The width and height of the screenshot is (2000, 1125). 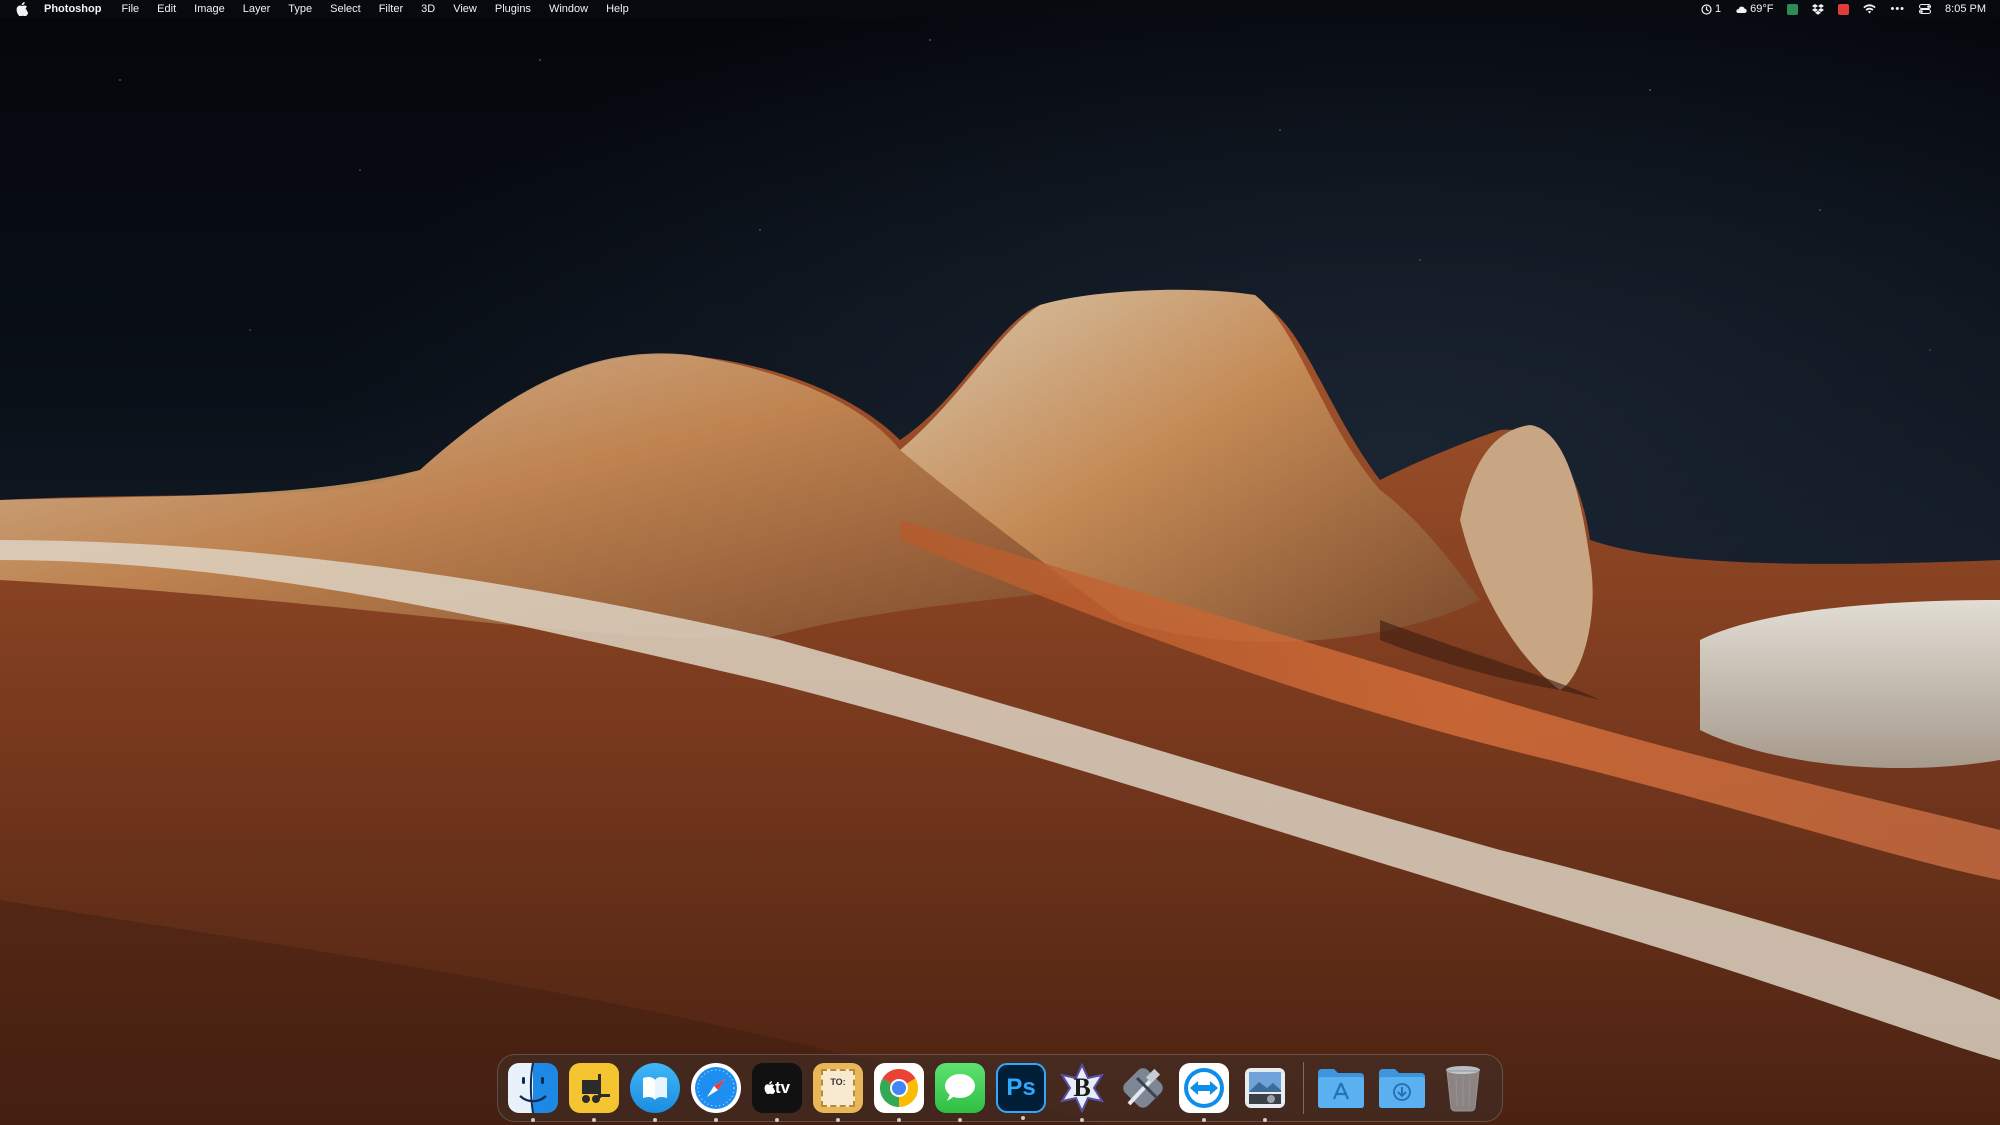 I want to click on xcode-icon, so click(x=1143, y=1088).